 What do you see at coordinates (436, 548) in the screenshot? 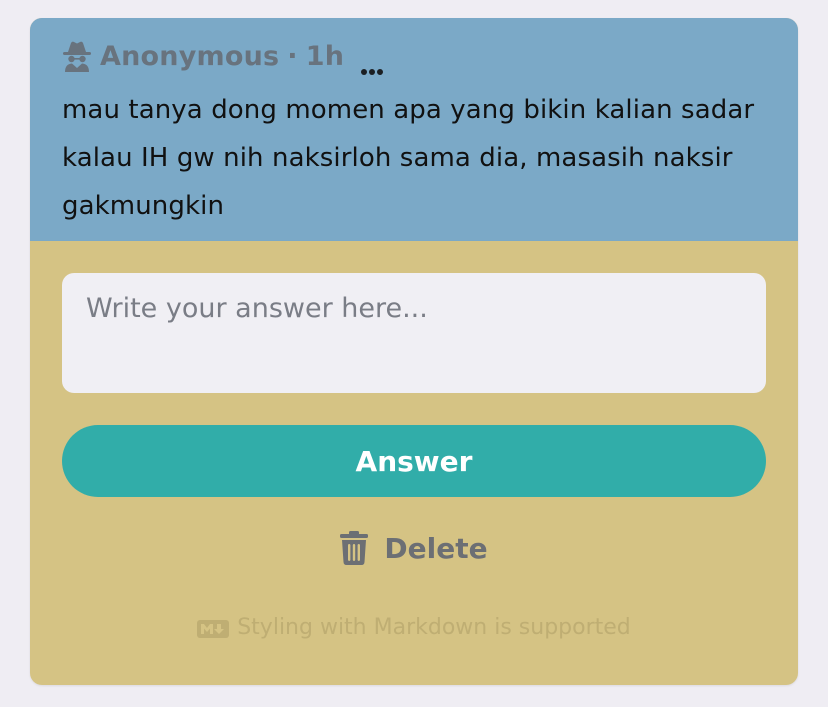
I see `delete-label: Delete` at bounding box center [436, 548].